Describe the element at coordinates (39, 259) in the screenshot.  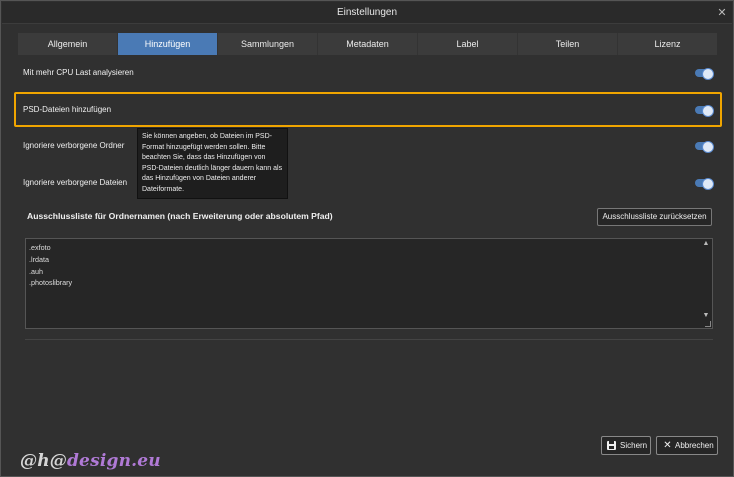
I see `exclusion-entry: .lrdata` at that location.